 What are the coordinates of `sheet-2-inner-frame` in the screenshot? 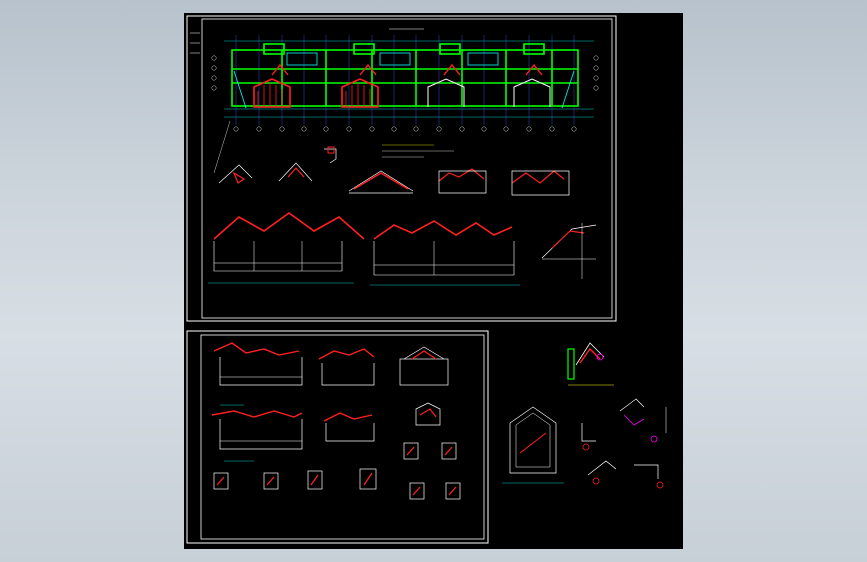 It's located at (342, 437).